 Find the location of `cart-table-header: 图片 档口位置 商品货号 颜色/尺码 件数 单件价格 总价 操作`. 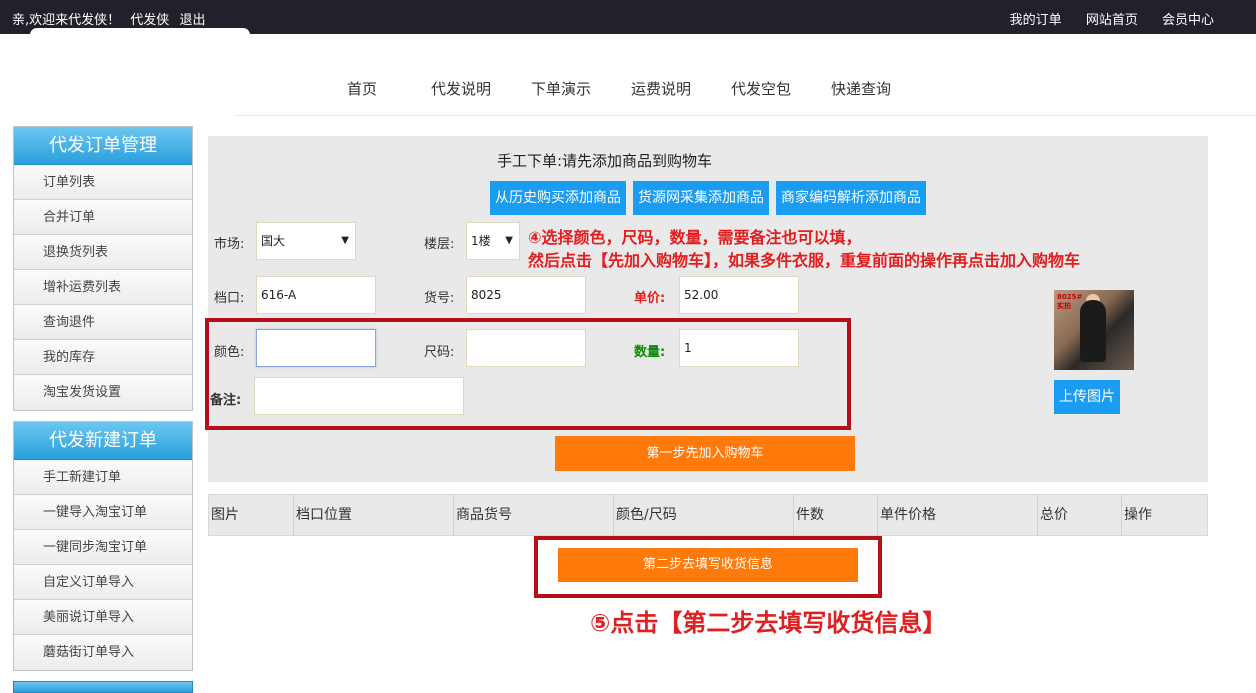

cart-table-header: 图片 档口位置 商品货号 颜色/尺码 件数 单件价格 总价 操作 is located at coordinates (708, 515).